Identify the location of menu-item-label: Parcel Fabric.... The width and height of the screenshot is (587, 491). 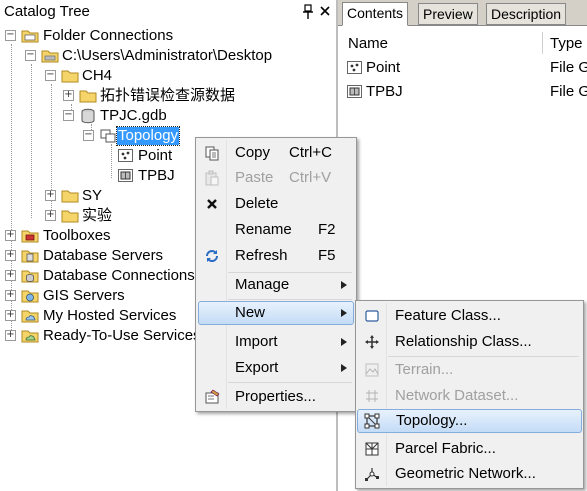
(445, 448).